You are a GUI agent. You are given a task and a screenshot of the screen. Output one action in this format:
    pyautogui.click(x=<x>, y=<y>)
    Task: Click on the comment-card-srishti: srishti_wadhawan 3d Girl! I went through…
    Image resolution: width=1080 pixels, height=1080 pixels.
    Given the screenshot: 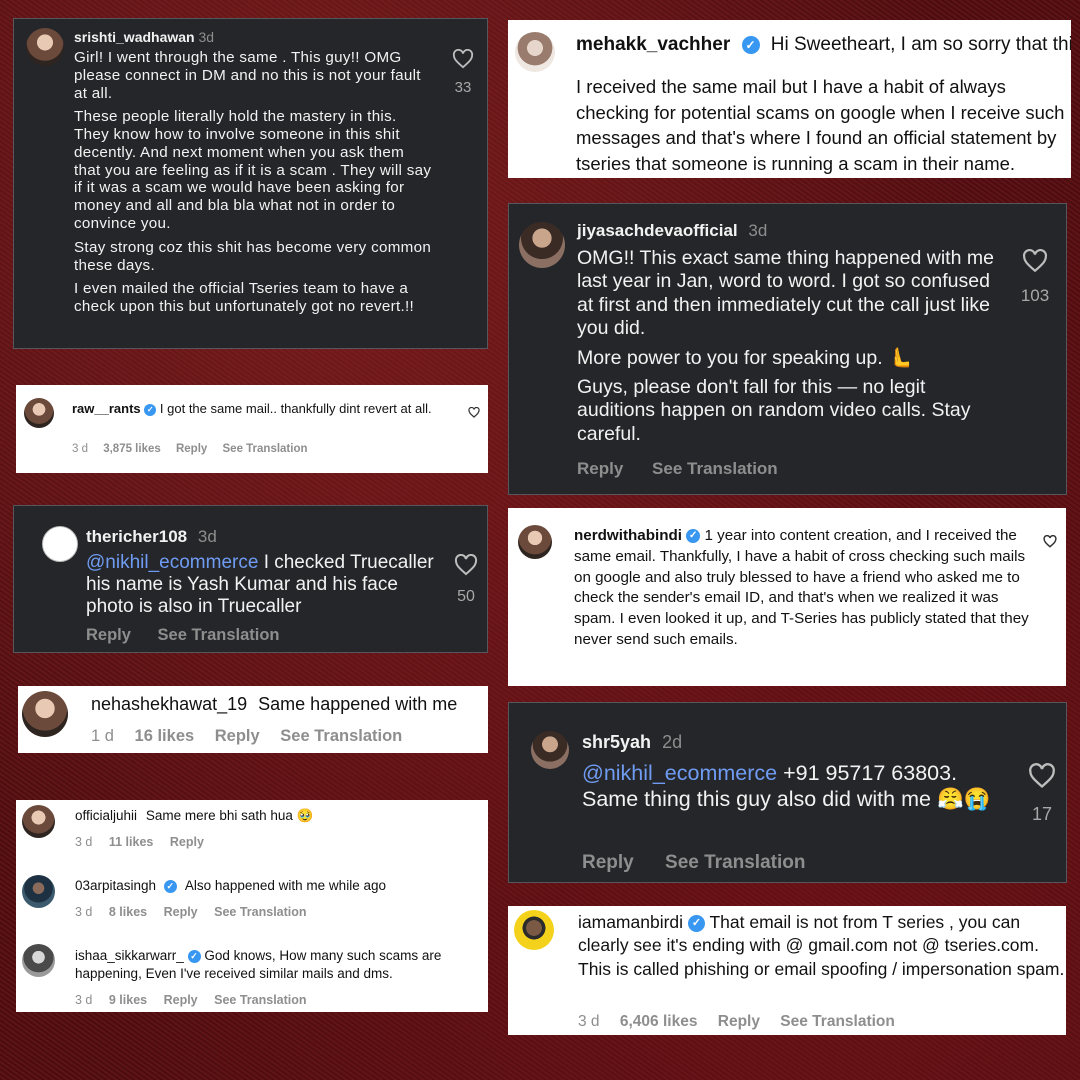 What is the action you would take?
    pyautogui.click(x=250, y=183)
    